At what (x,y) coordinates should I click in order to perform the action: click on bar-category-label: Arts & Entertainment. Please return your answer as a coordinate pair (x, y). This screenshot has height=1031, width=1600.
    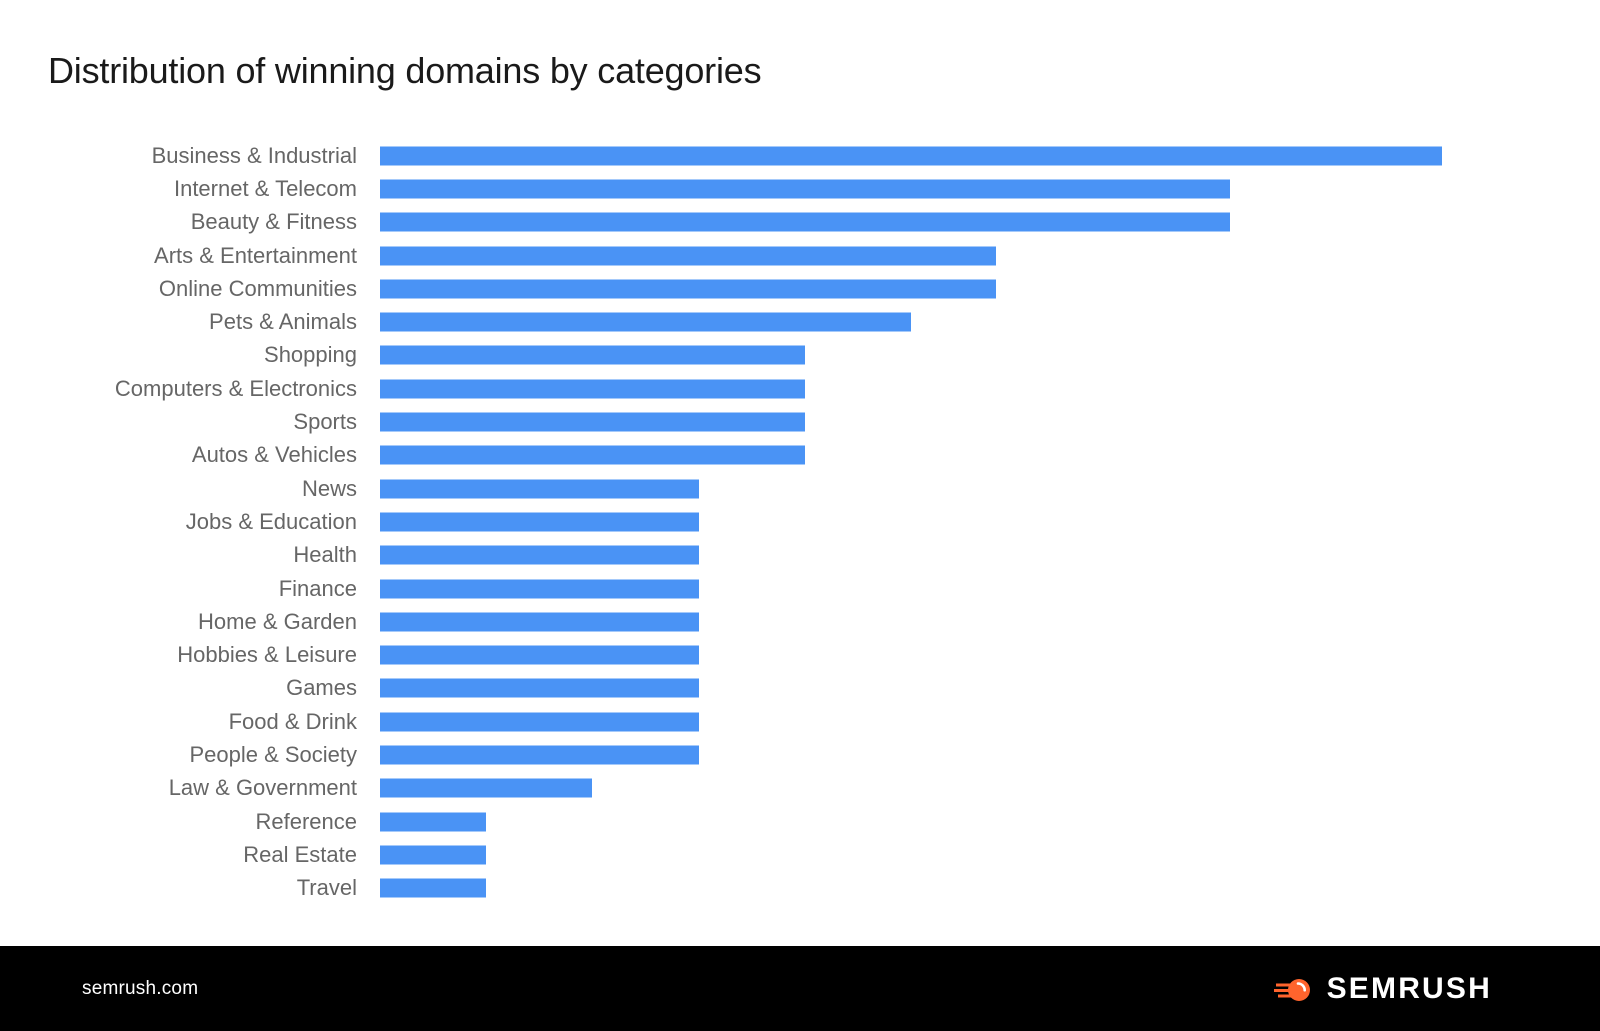
    Looking at the image, I should click on (255, 255).